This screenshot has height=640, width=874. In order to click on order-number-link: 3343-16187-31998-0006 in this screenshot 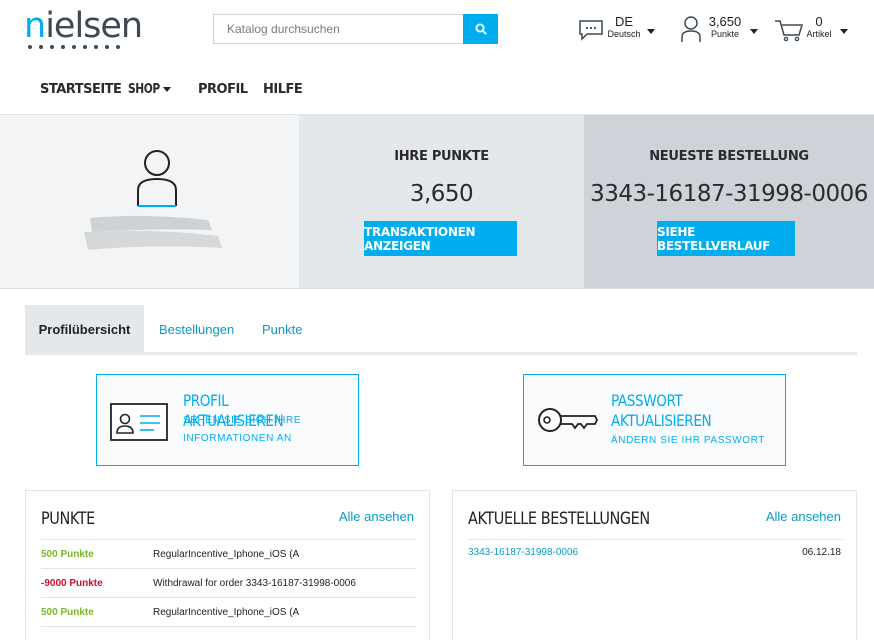, I will do `click(523, 552)`.